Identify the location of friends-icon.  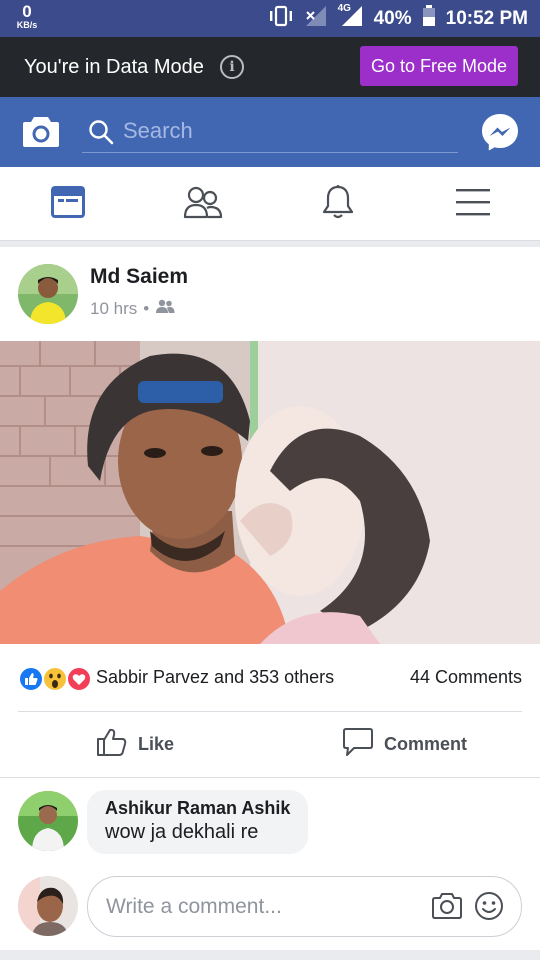
(203, 204).